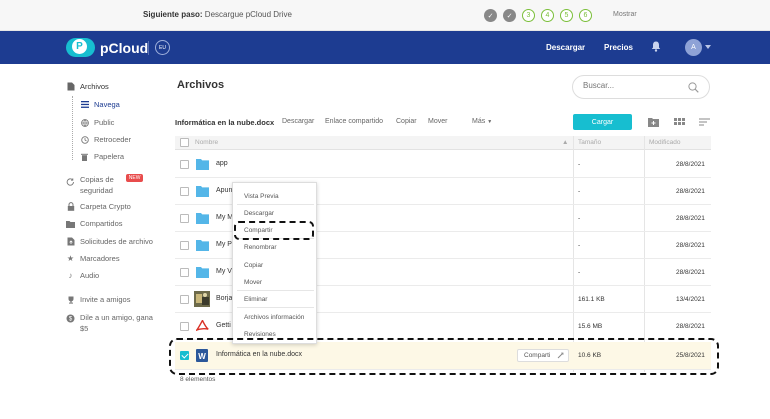 The image size is (770, 419). I want to click on column-modified: Modificado, so click(664, 142).